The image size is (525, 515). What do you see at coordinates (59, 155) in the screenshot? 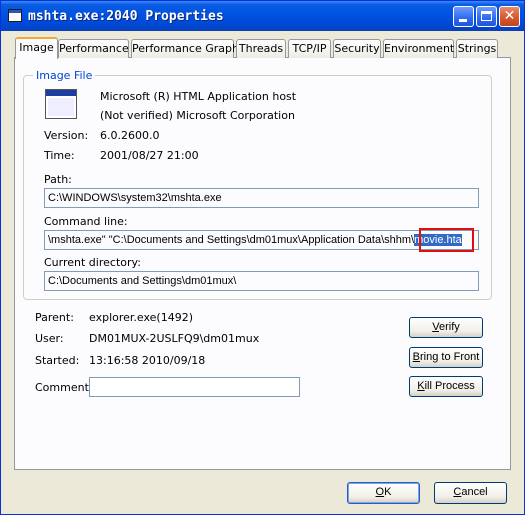
I see `time-label: Time:` at bounding box center [59, 155].